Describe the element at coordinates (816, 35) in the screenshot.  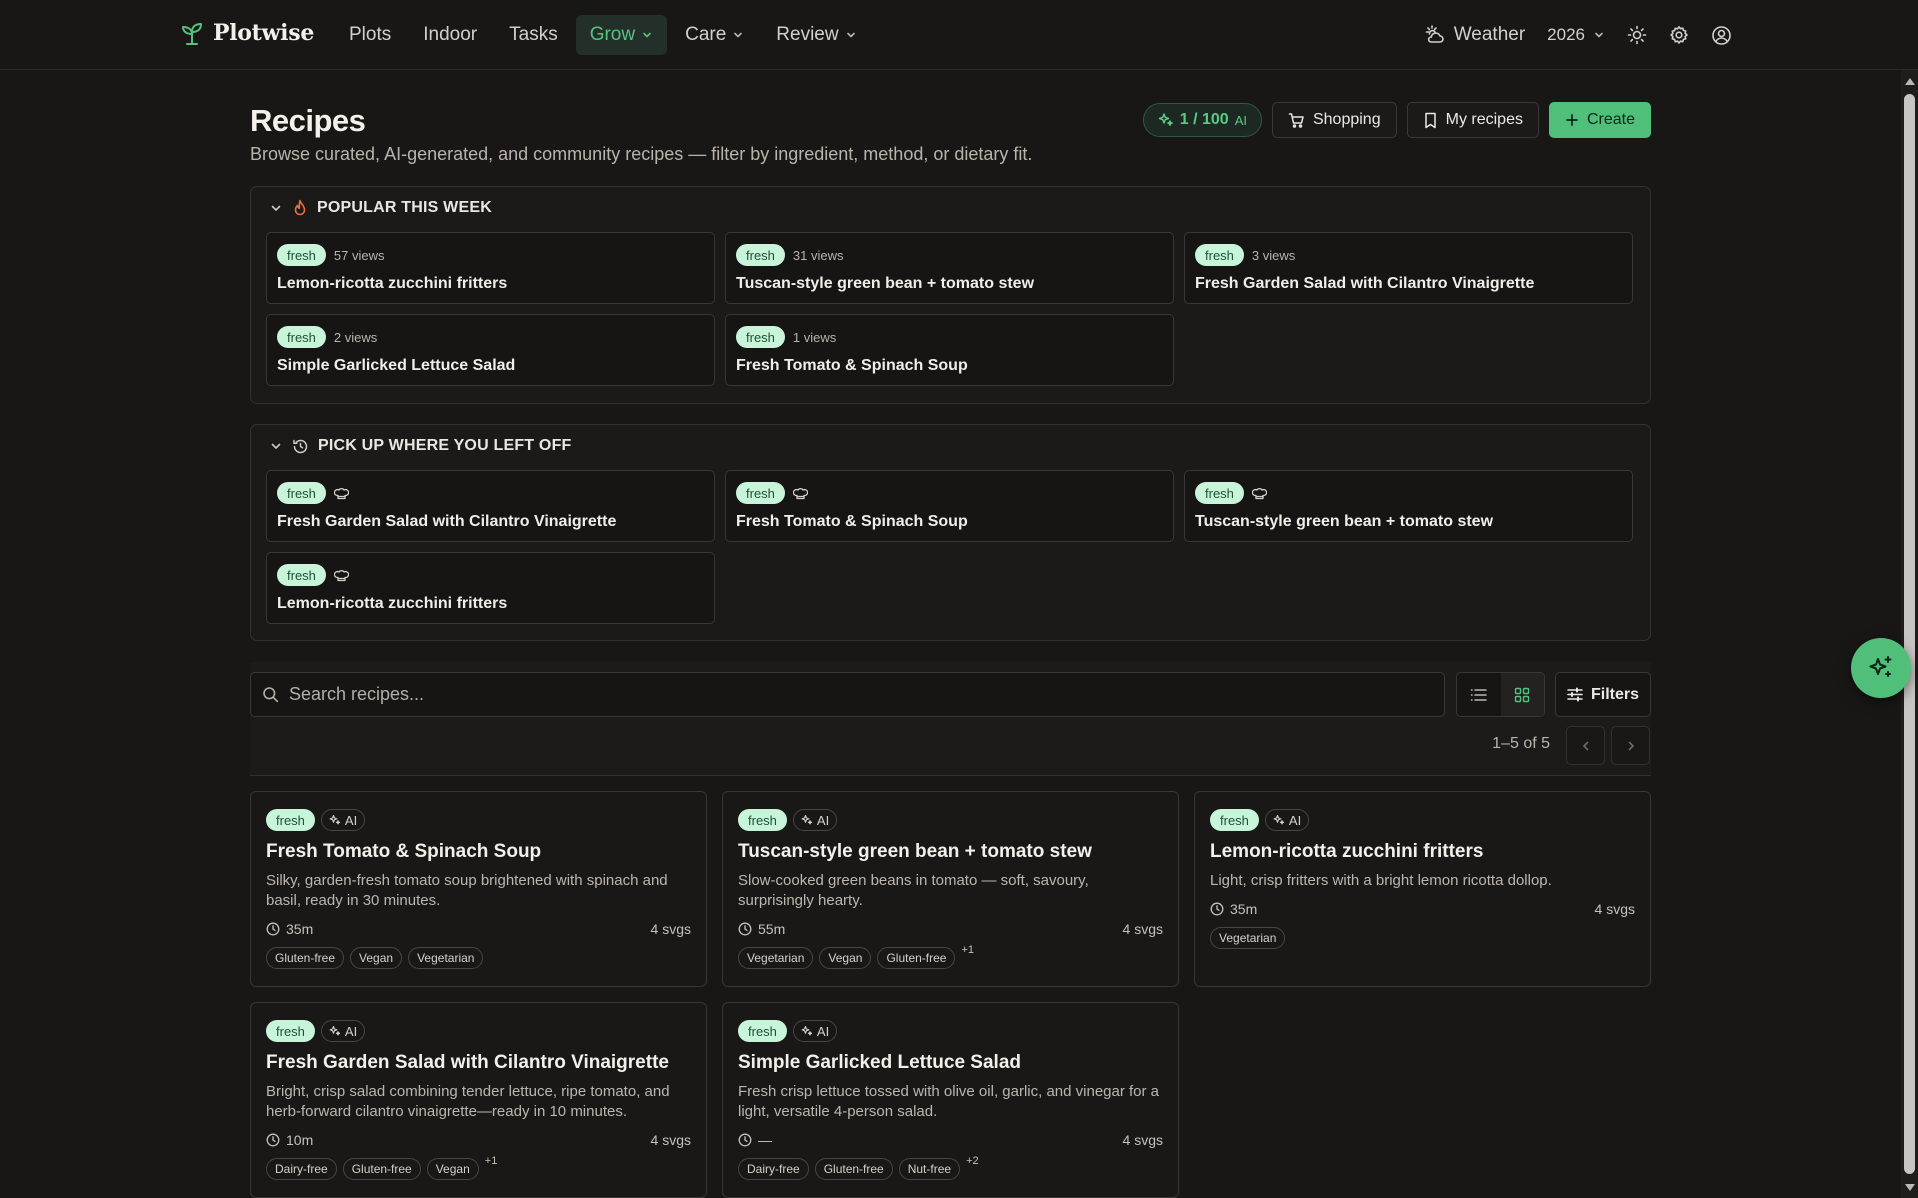
I see `nav-review: Review` at that location.